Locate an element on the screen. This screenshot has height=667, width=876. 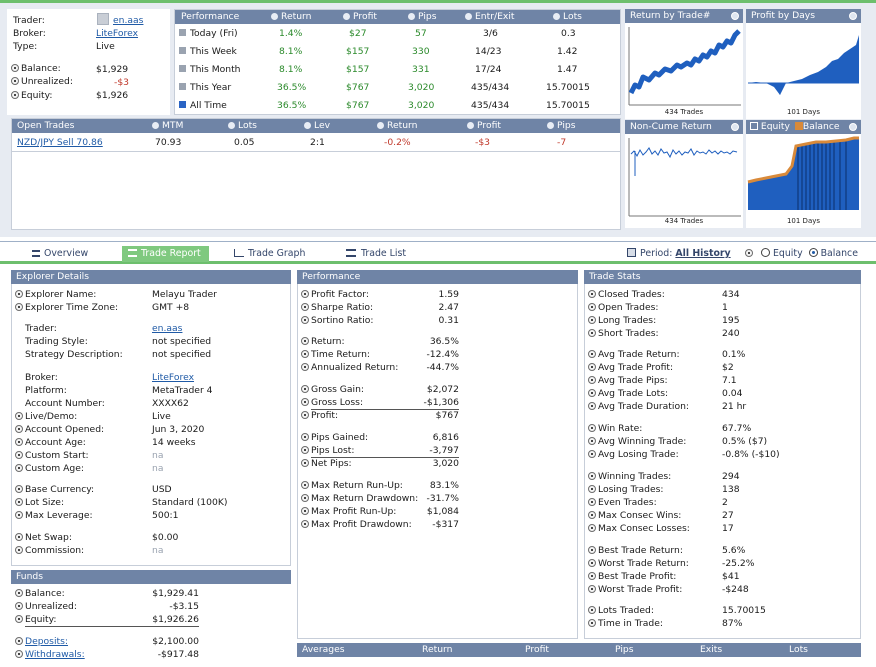
pips-cell: 330 is located at coordinates (421, 51).